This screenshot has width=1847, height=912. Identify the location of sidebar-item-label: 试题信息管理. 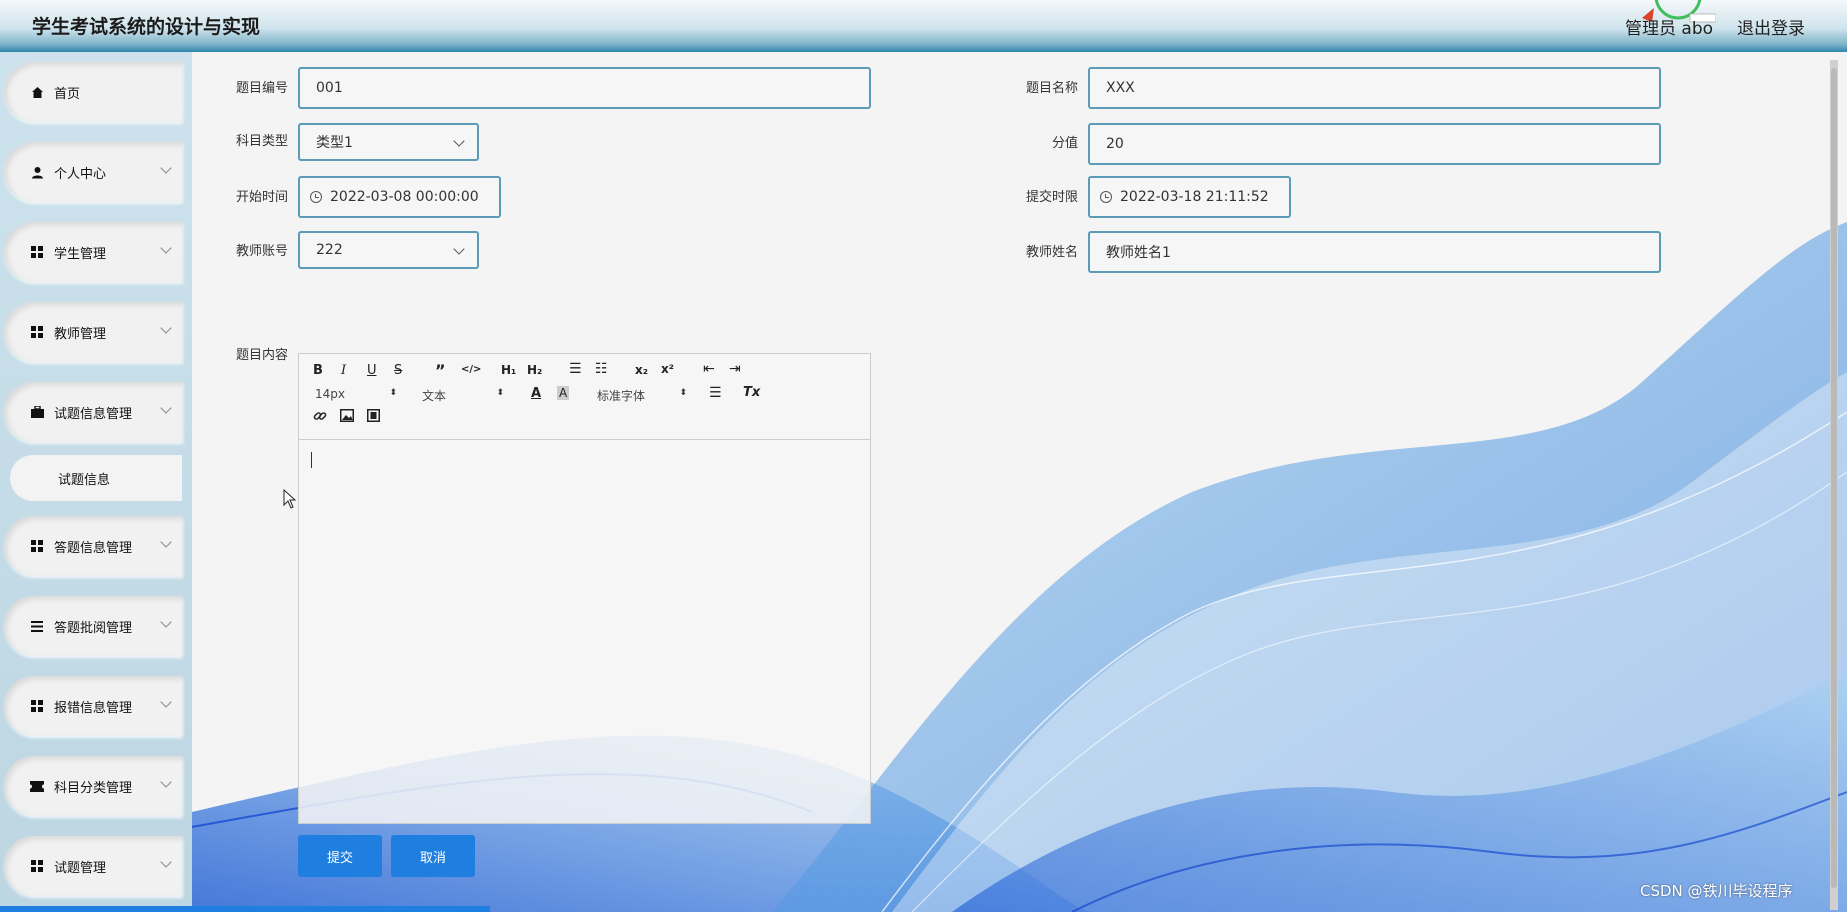
(93, 414).